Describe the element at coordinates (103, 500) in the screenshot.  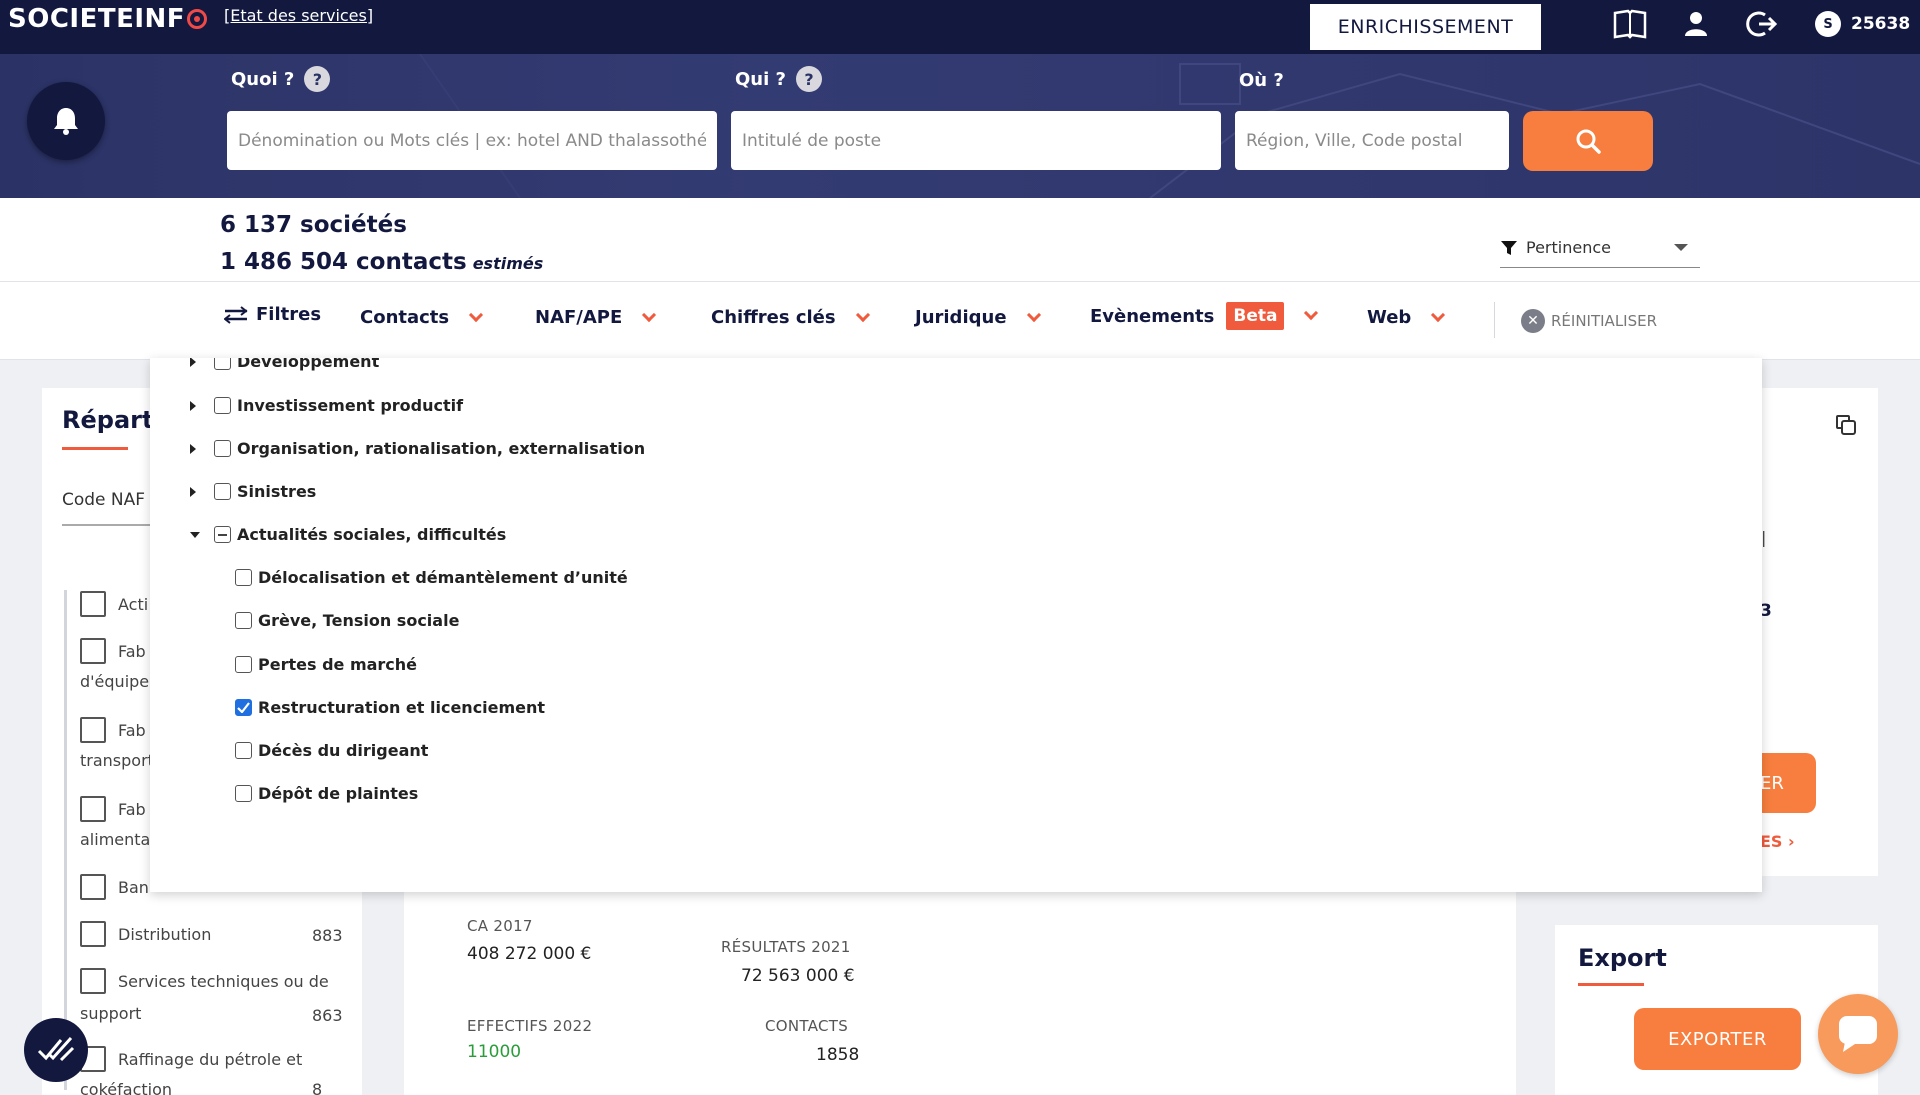
I see `code-naf-select: Code NAF` at that location.